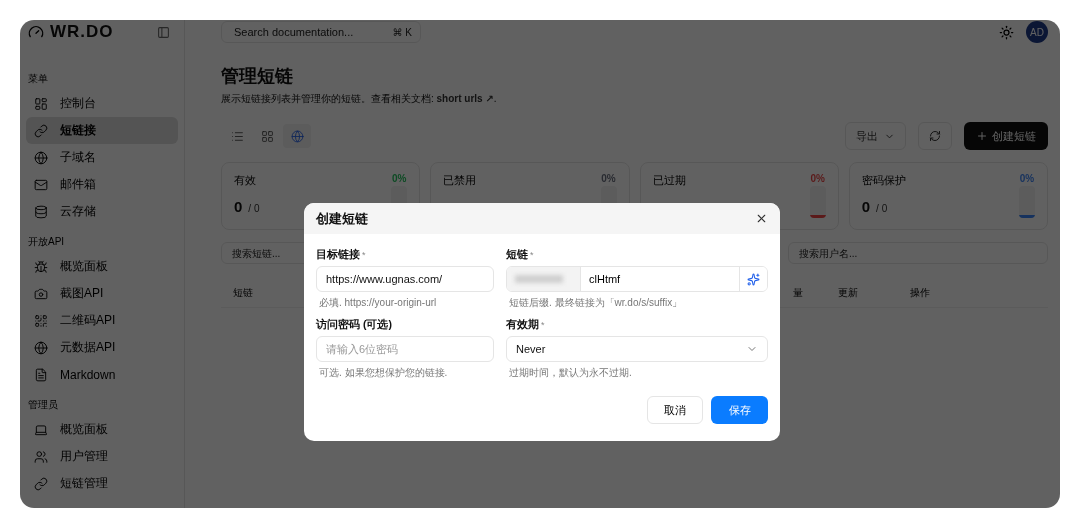 The width and height of the screenshot is (1080, 528). What do you see at coordinates (883, 180) in the screenshot?
I see `stat-label: 密码保护` at bounding box center [883, 180].